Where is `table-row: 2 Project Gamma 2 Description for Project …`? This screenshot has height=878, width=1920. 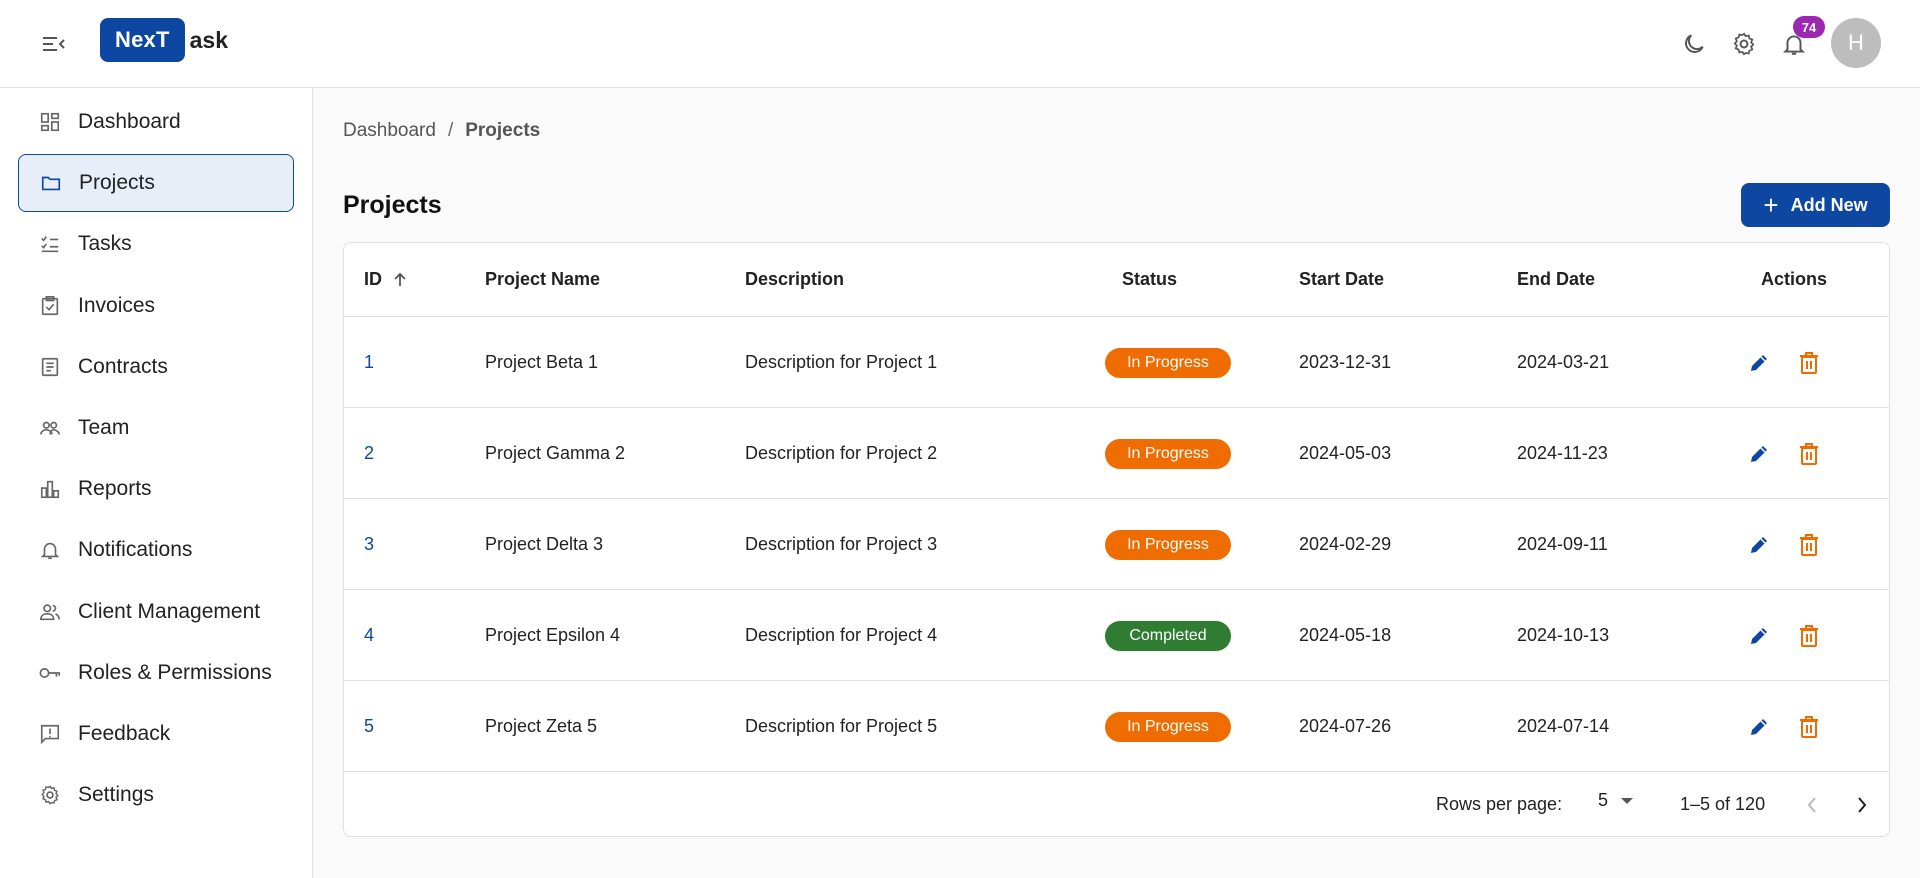
table-row: 2 Project Gamma 2 Description for Project … is located at coordinates (1116, 452).